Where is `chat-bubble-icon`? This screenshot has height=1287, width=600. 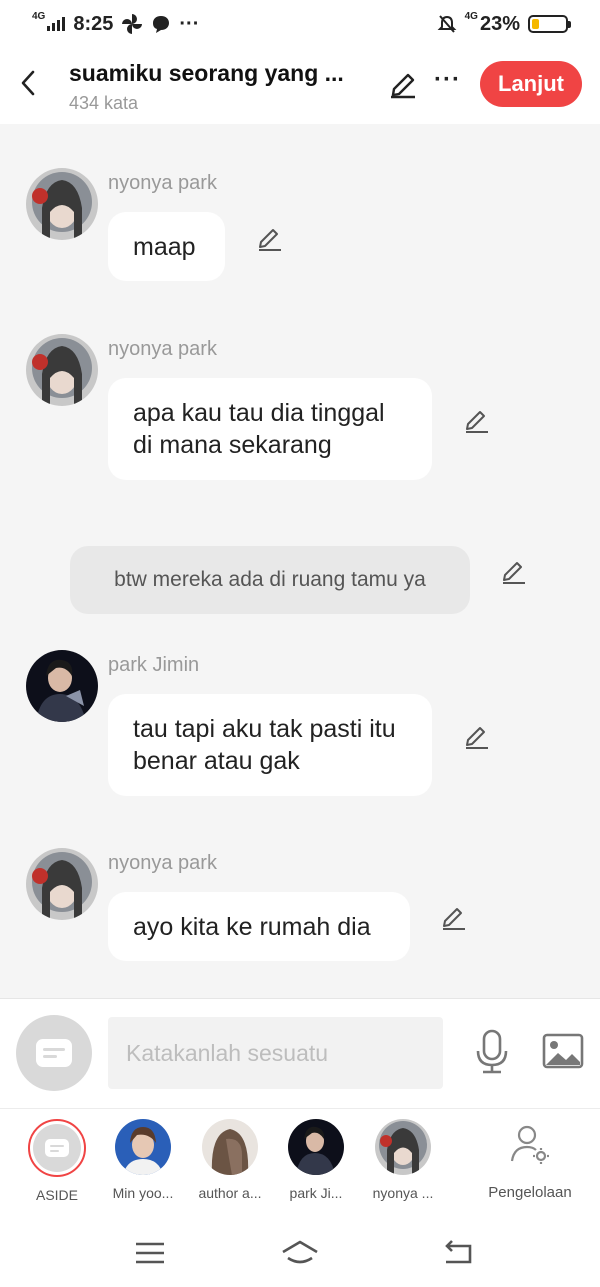
chat-bubble-icon is located at coordinates (161, 24).